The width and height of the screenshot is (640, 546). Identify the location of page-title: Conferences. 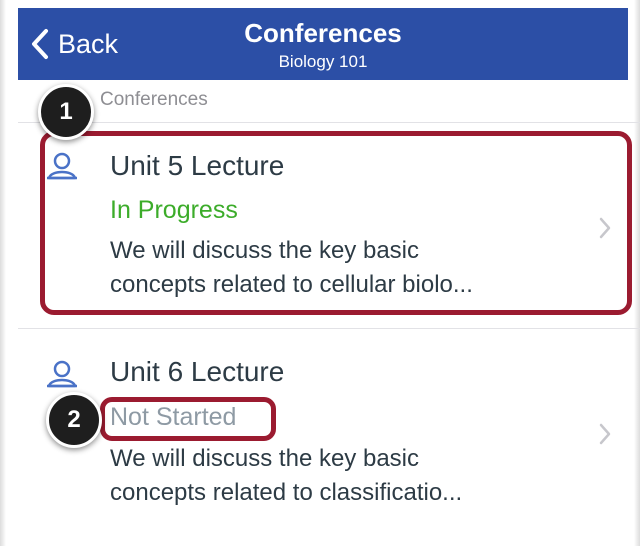
(323, 33).